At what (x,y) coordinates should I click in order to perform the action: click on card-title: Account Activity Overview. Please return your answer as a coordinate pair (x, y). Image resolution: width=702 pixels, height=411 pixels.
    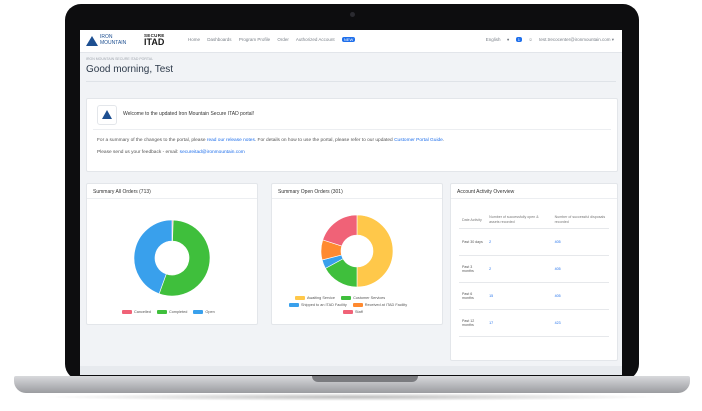
    Looking at the image, I should click on (486, 192).